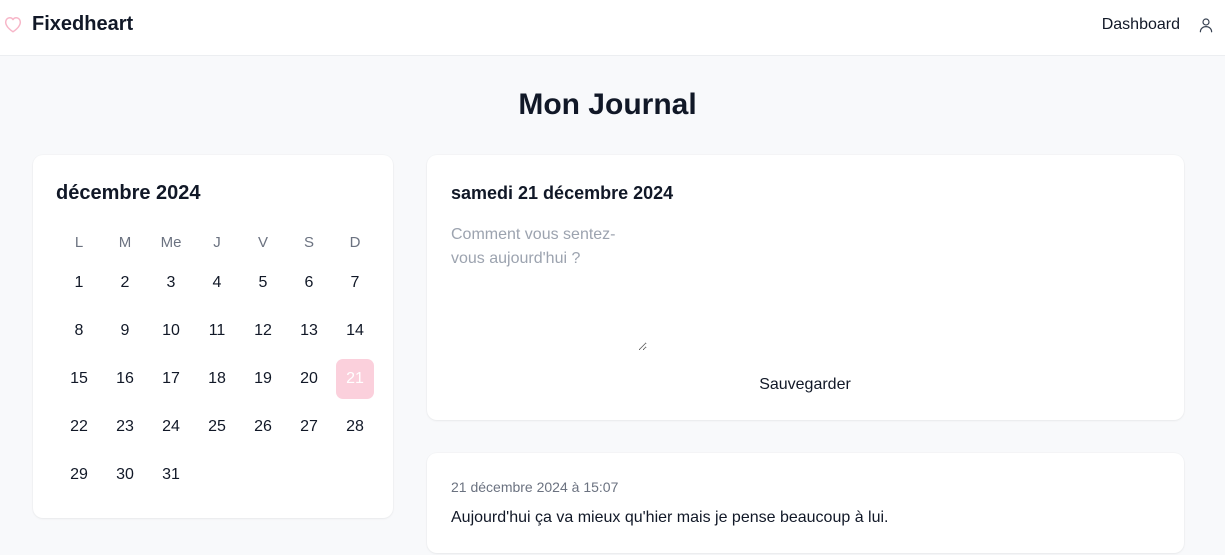 This screenshot has width=1225, height=555. What do you see at coordinates (217, 331) in the screenshot?
I see `calendar-day: 11` at bounding box center [217, 331].